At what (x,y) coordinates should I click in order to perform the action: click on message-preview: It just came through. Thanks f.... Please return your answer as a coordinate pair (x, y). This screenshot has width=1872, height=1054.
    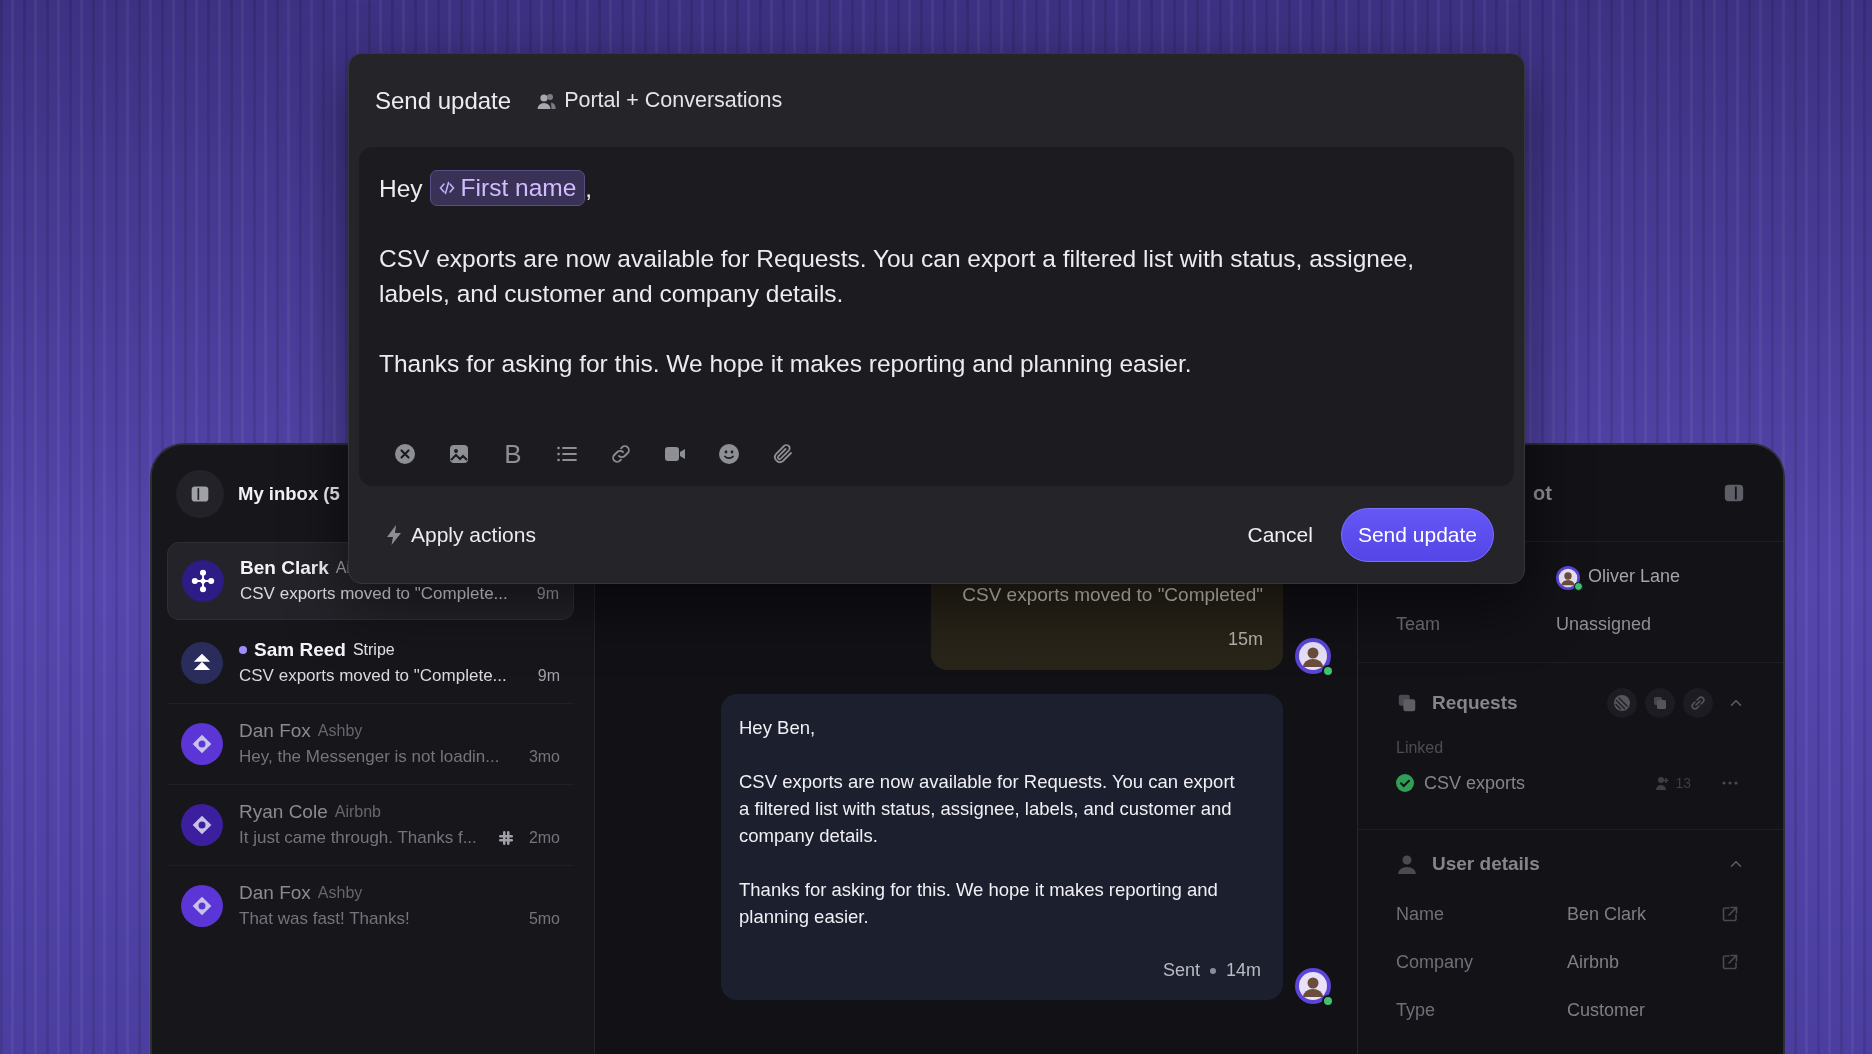
    Looking at the image, I should click on (358, 838).